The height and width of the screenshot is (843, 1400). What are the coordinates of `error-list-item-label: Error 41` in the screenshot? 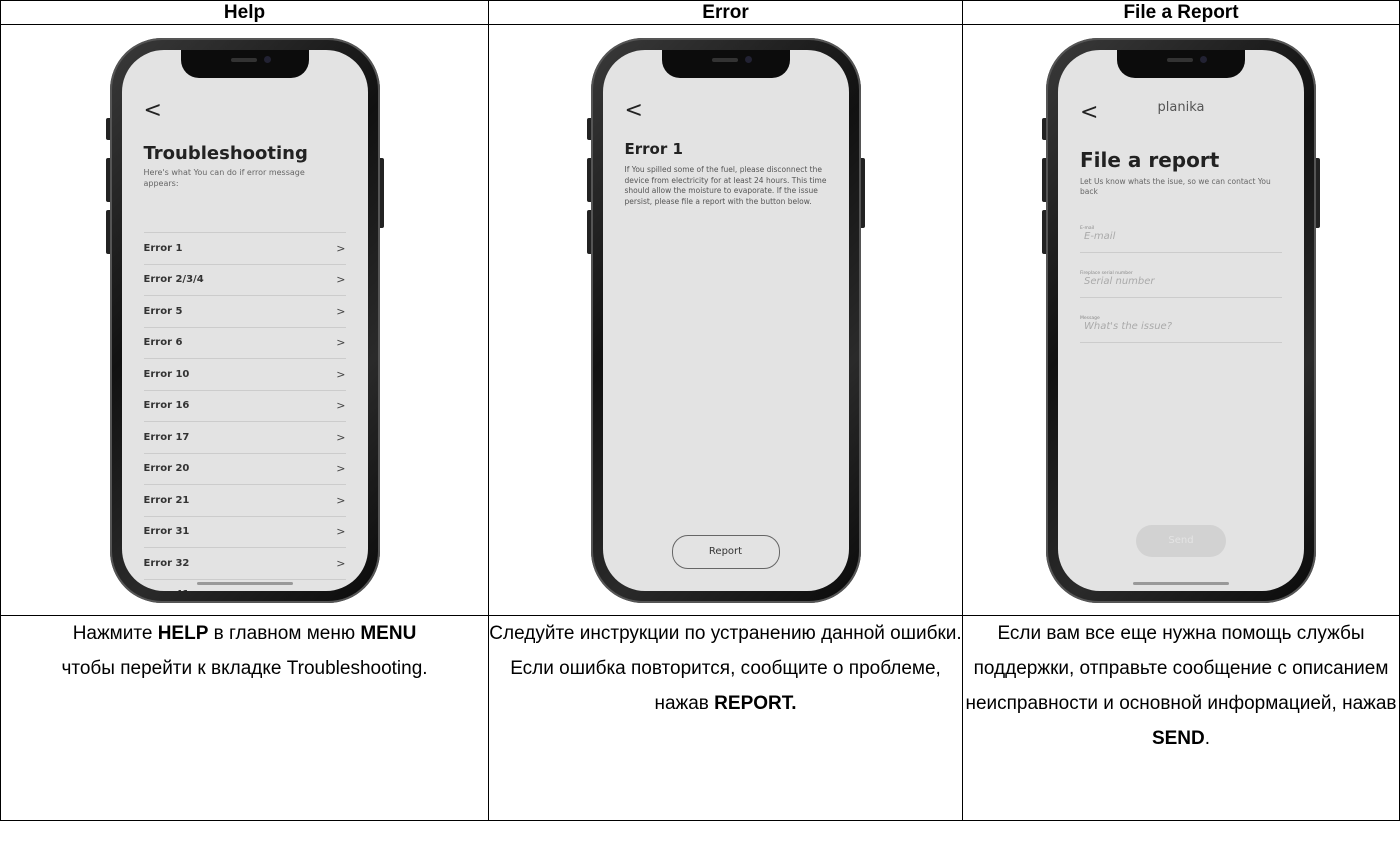 It's located at (167, 590).